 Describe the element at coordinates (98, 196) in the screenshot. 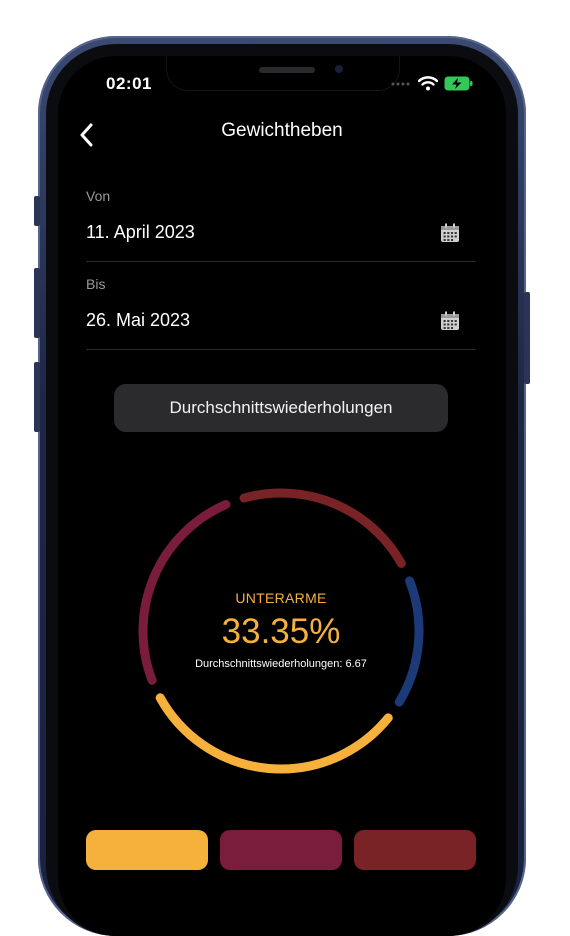

I see `from-label: Von` at that location.